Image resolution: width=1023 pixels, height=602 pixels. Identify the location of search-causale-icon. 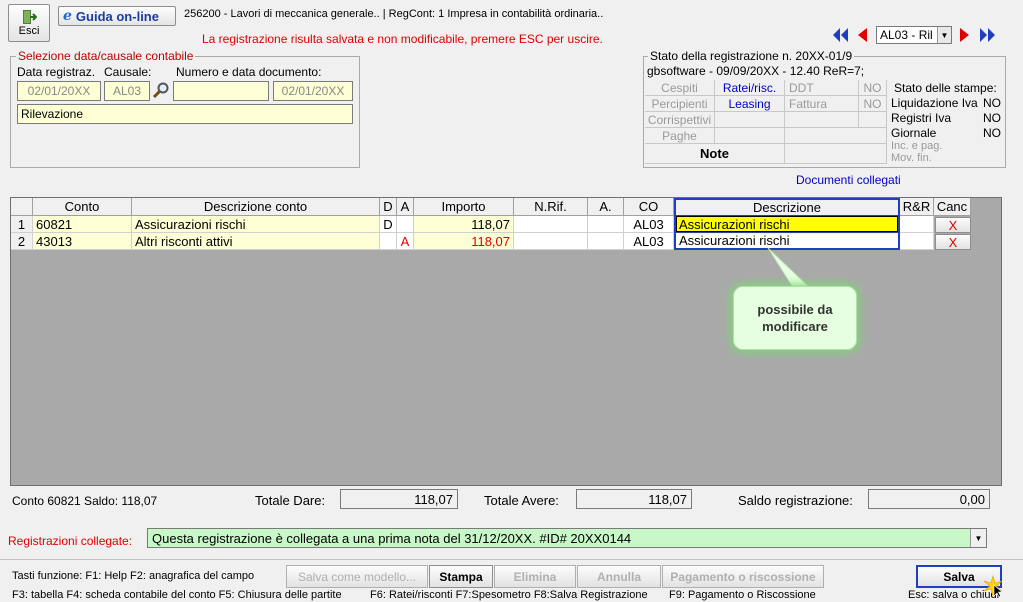
(161, 91).